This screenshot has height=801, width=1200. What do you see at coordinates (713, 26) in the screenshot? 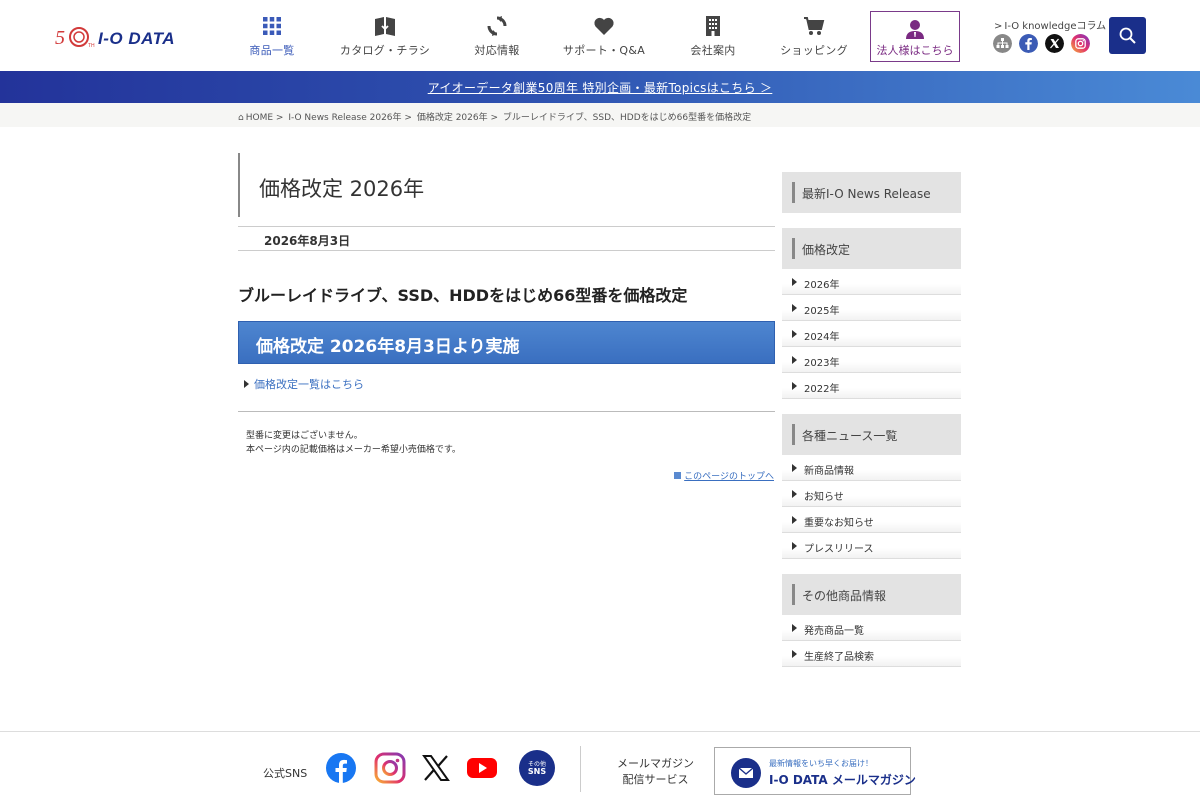
I see `building-icon` at bounding box center [713, 26].